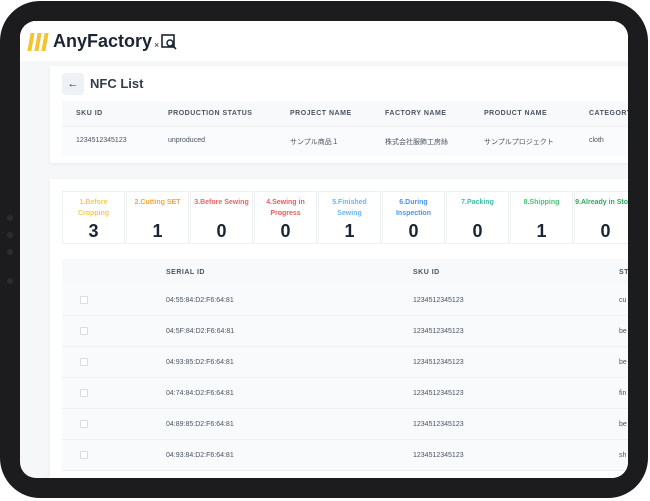 This screenshot has width=650, height=501. Describe the element at coordinates (200, 393) in the screenshot. I see `serial-id: 04:74:84:D2:F6:64:81` at that location.